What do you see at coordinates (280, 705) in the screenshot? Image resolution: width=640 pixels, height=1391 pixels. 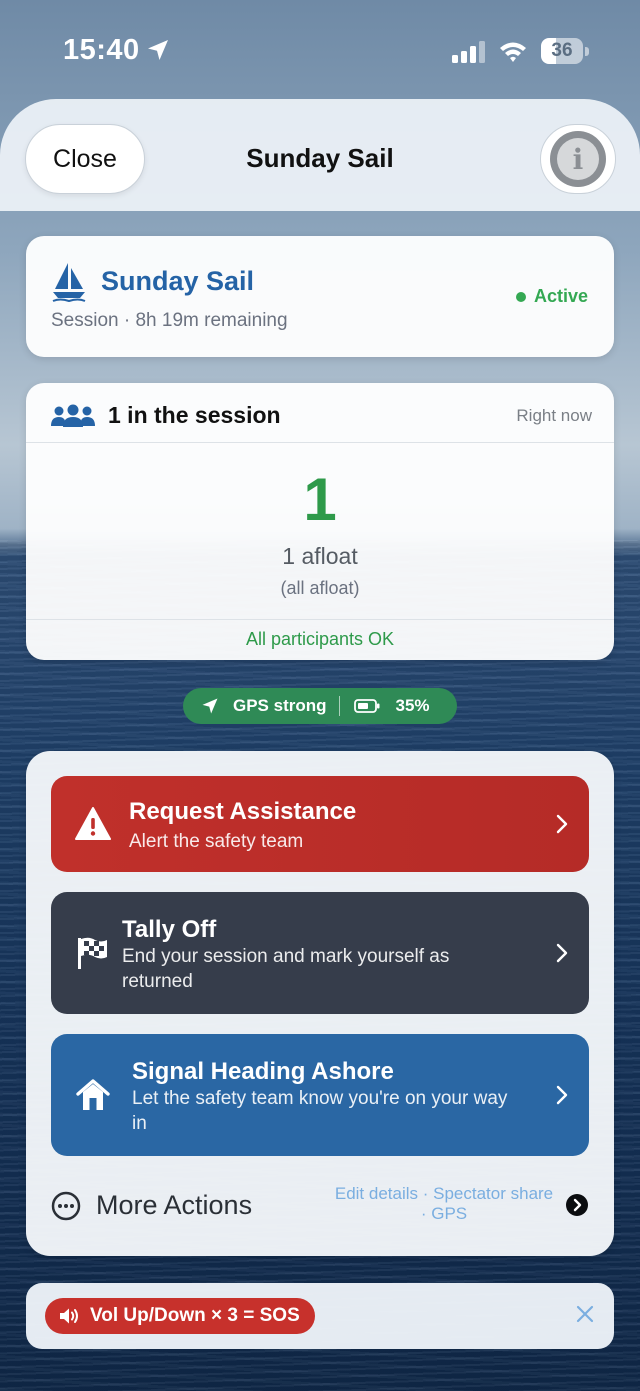 I see `gps-label: GPS strong` at bounding box center [280, 705].